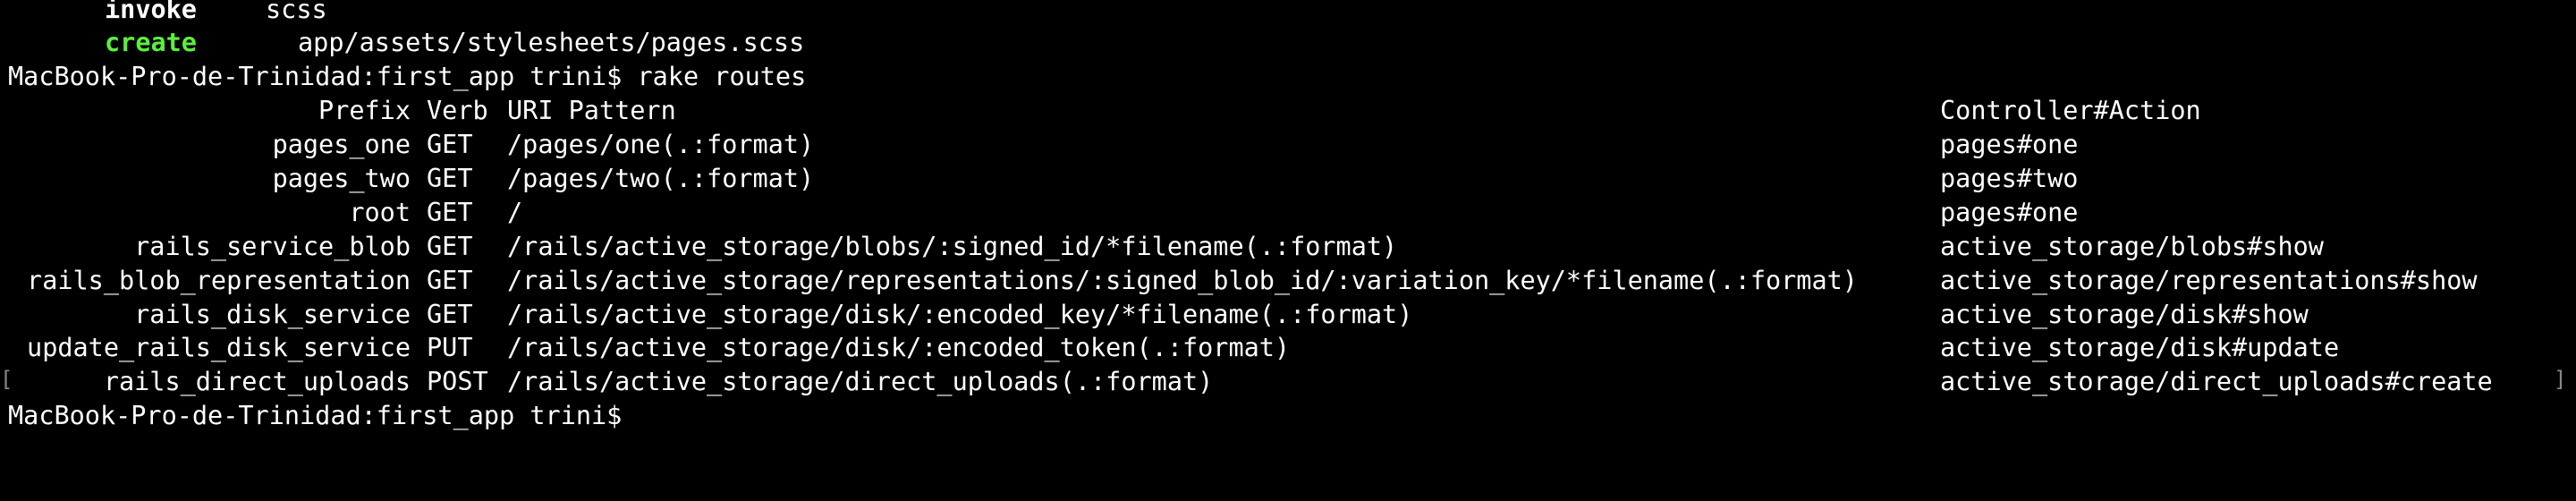 The image size is (2576, 501). Describe the element at coordinates (296, 12) in the screenshot. I see `generator-target: scss` at that location.